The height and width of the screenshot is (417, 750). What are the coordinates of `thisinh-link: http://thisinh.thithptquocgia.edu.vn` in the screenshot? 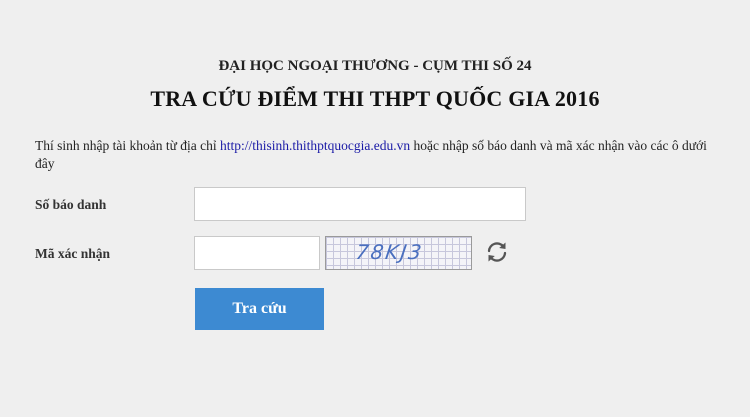 It's located at (315, 145).